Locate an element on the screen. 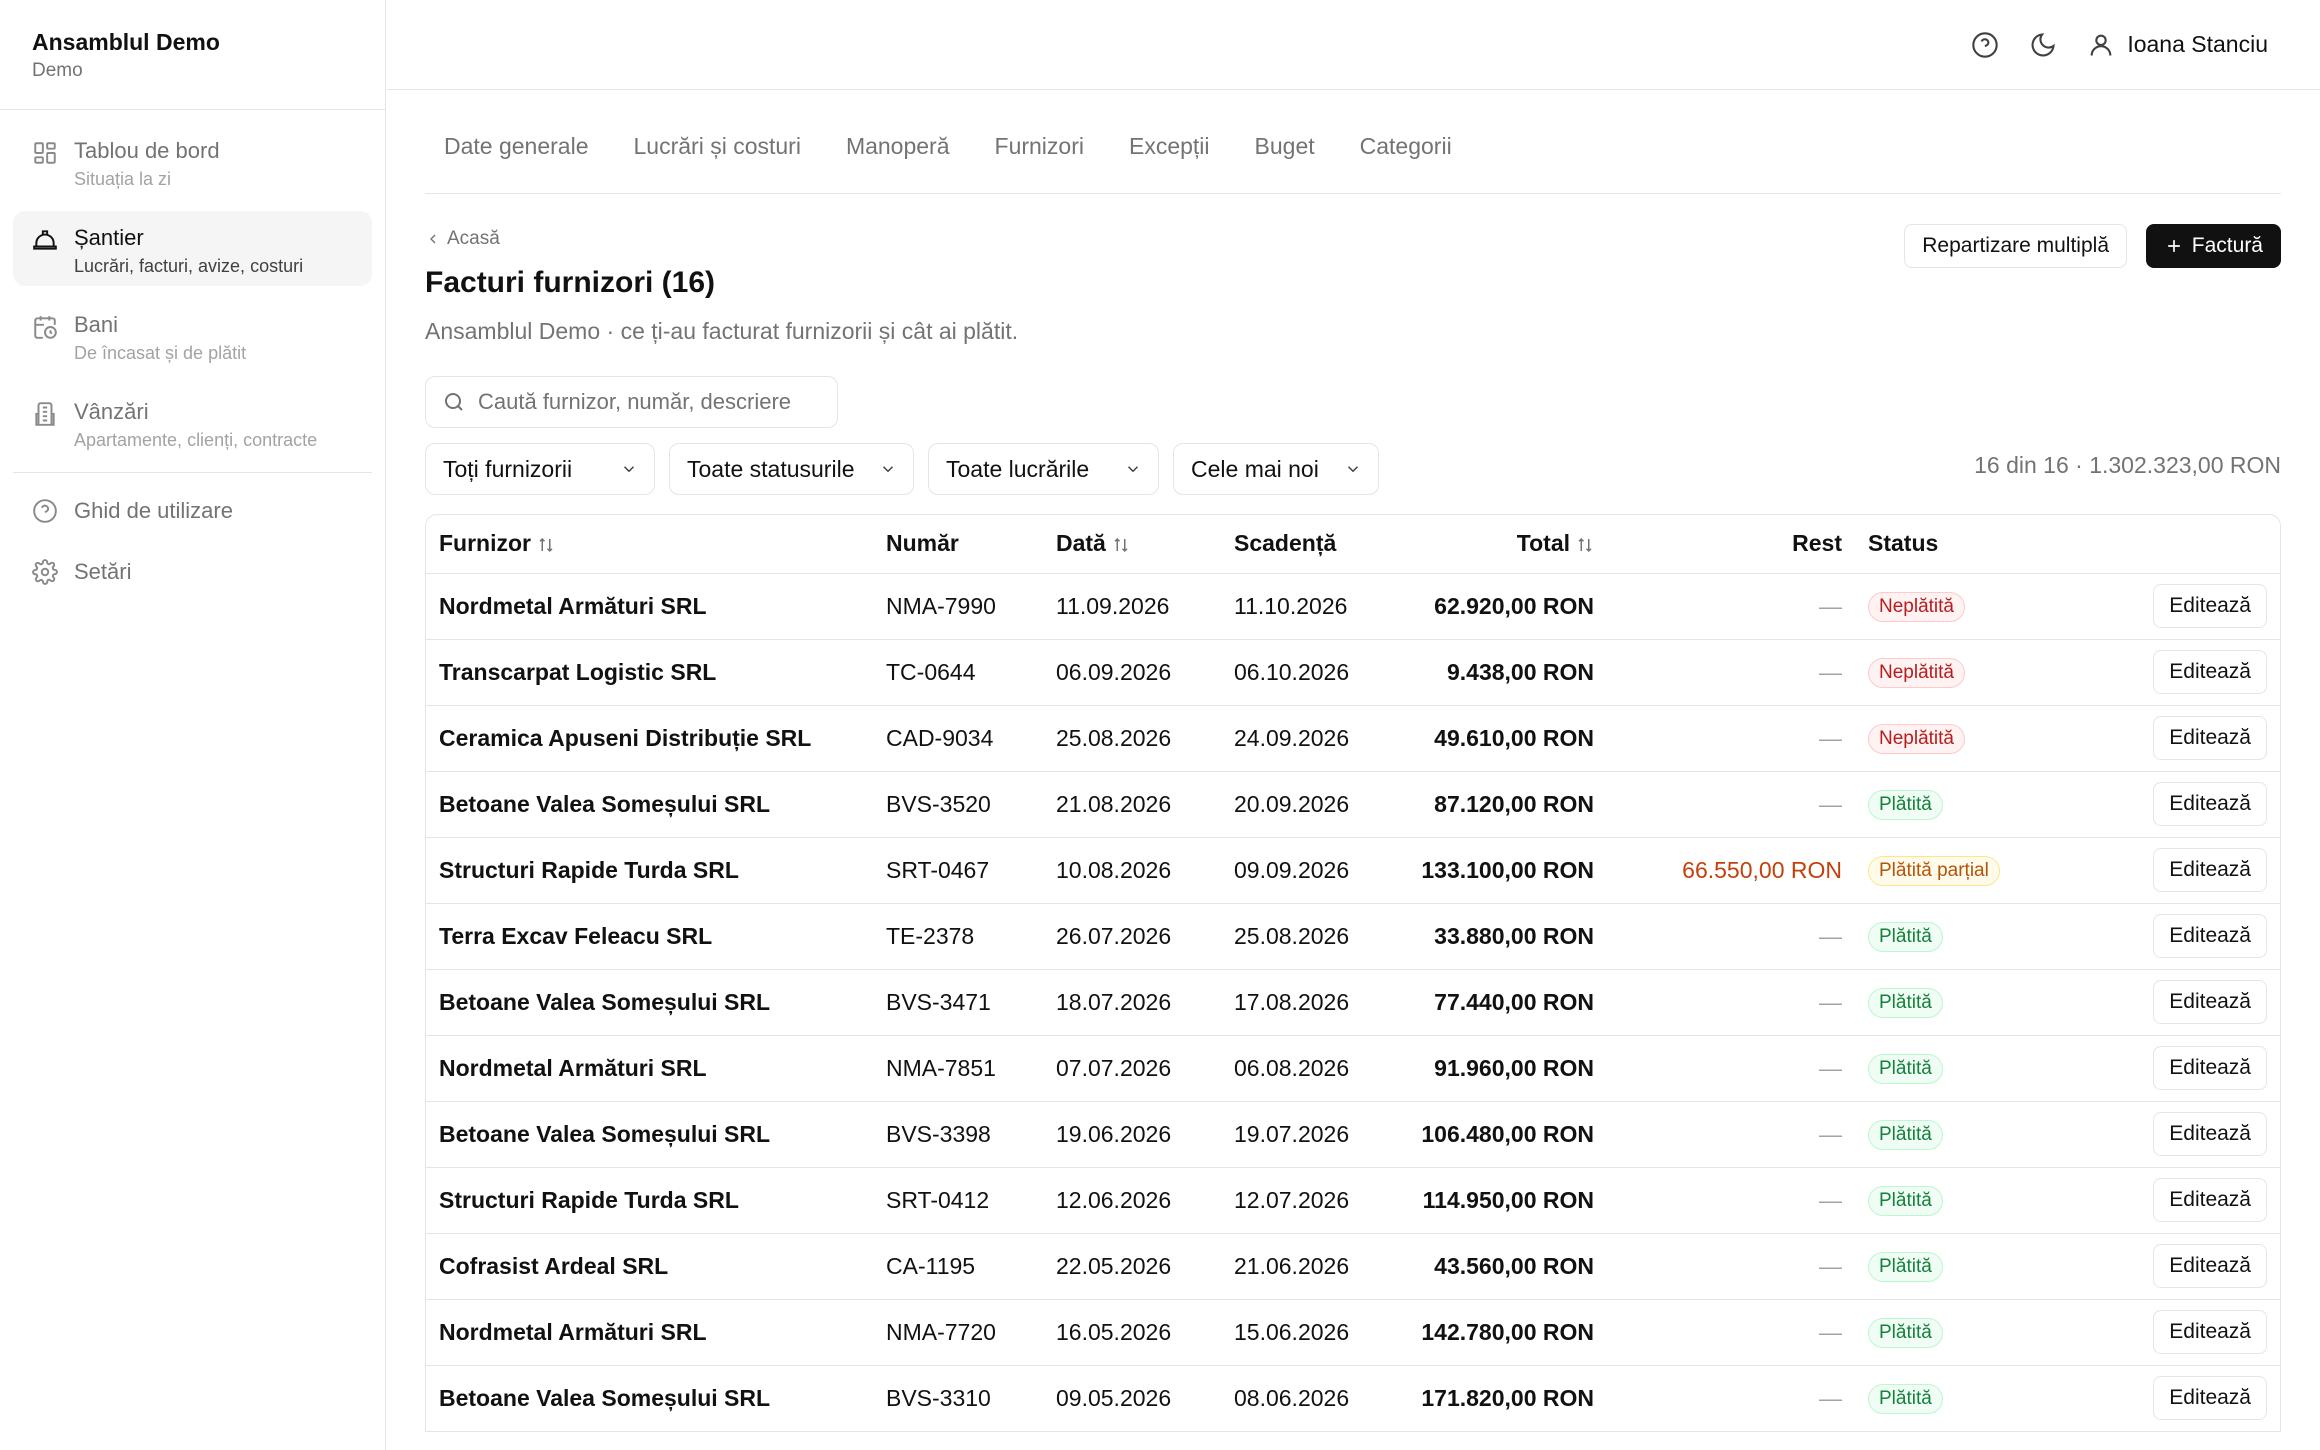 The width and height of the screenshot is (2320, 1450). sort-icon is located at coordinates (1585, 545).